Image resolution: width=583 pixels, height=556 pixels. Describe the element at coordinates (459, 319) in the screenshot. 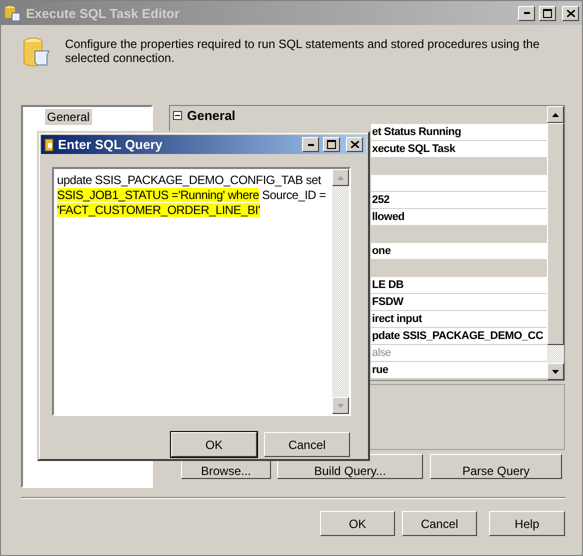

I see `property-value: irect input` at that location.